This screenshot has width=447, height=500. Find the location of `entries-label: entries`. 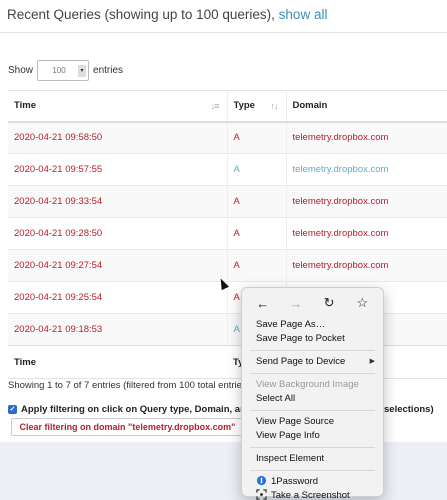

entries-label: entries is located at coordinates (108, 70).